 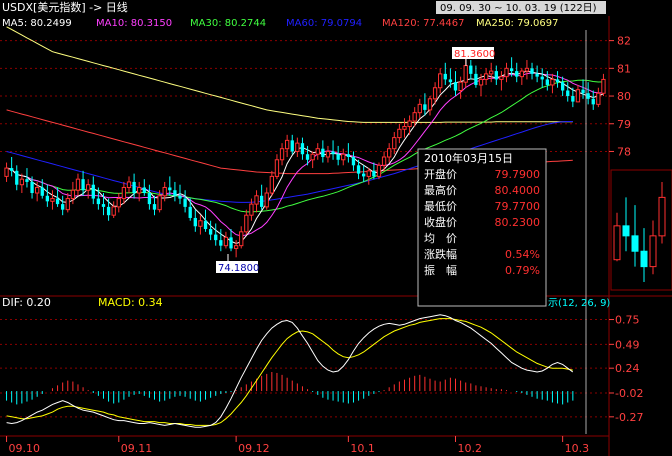 I want to click on macd-tick-label: 0.75, so click(x=627, y=320).